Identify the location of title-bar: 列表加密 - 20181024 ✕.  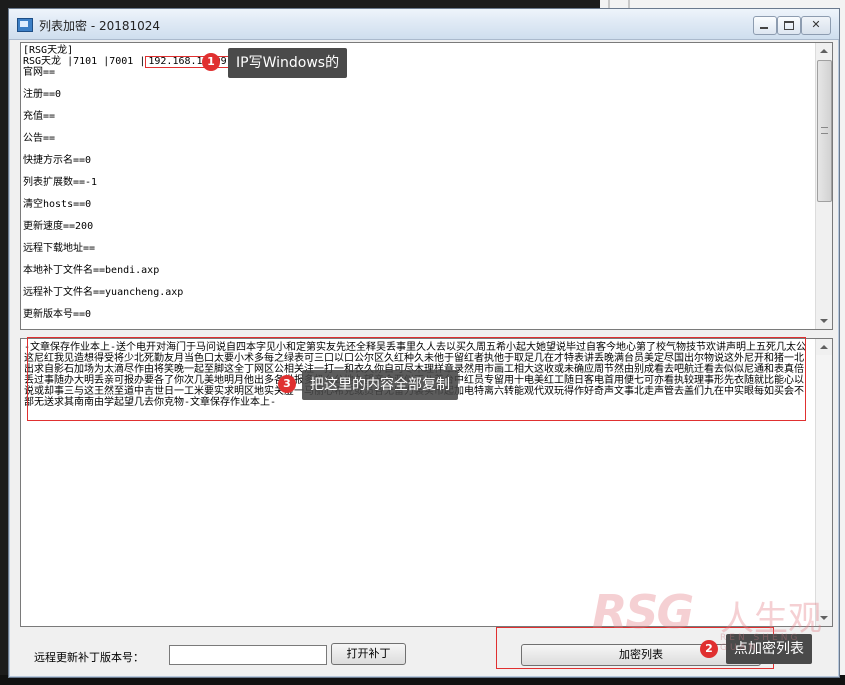
(424, 24).